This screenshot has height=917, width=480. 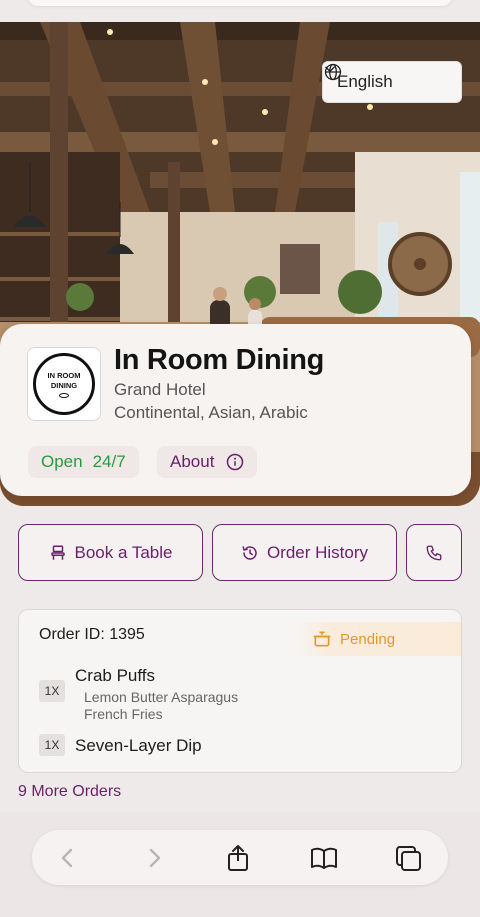 What do you see at coordinates (322, 639) in the screenshot?
I see `cooking-pot-icon` at bounding box center [322, 639].